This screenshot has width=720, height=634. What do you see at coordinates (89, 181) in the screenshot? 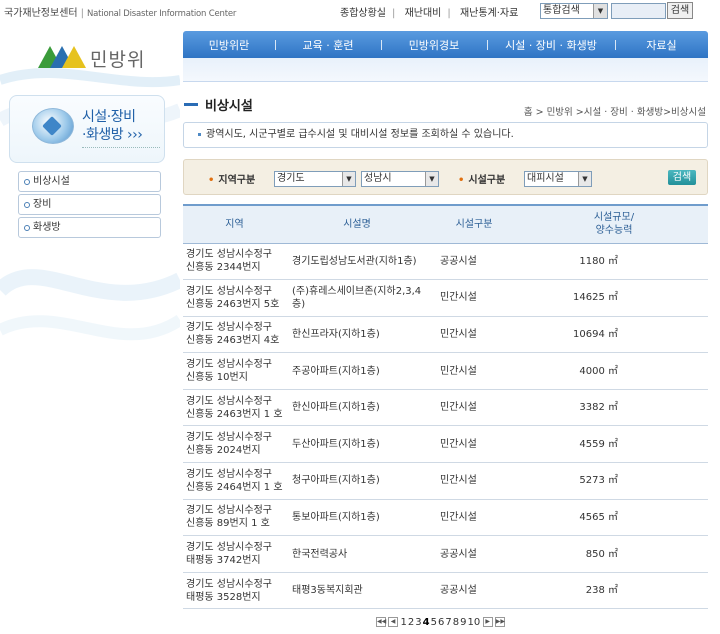
I see `sidebar-item-emergency-facility: 비상시설` at bounding box center [89, 181].